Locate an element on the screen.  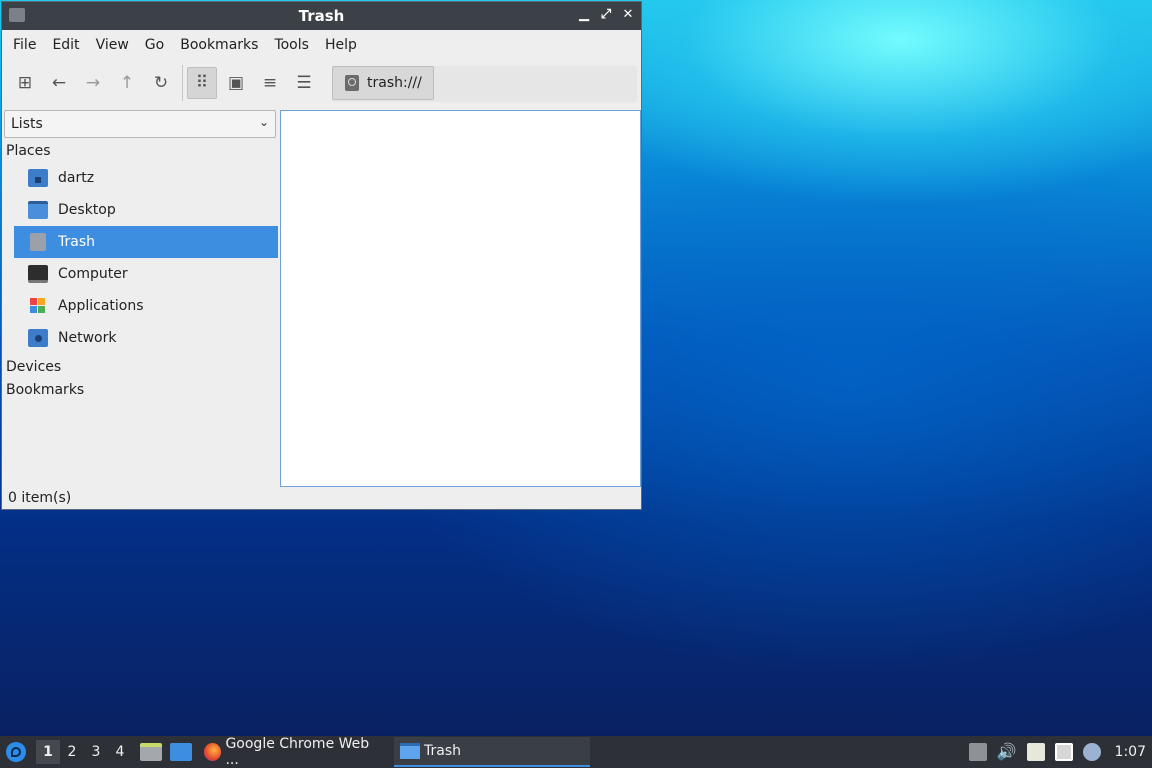
status-bar: 0 item(s) is located at coordinates (40, 498).